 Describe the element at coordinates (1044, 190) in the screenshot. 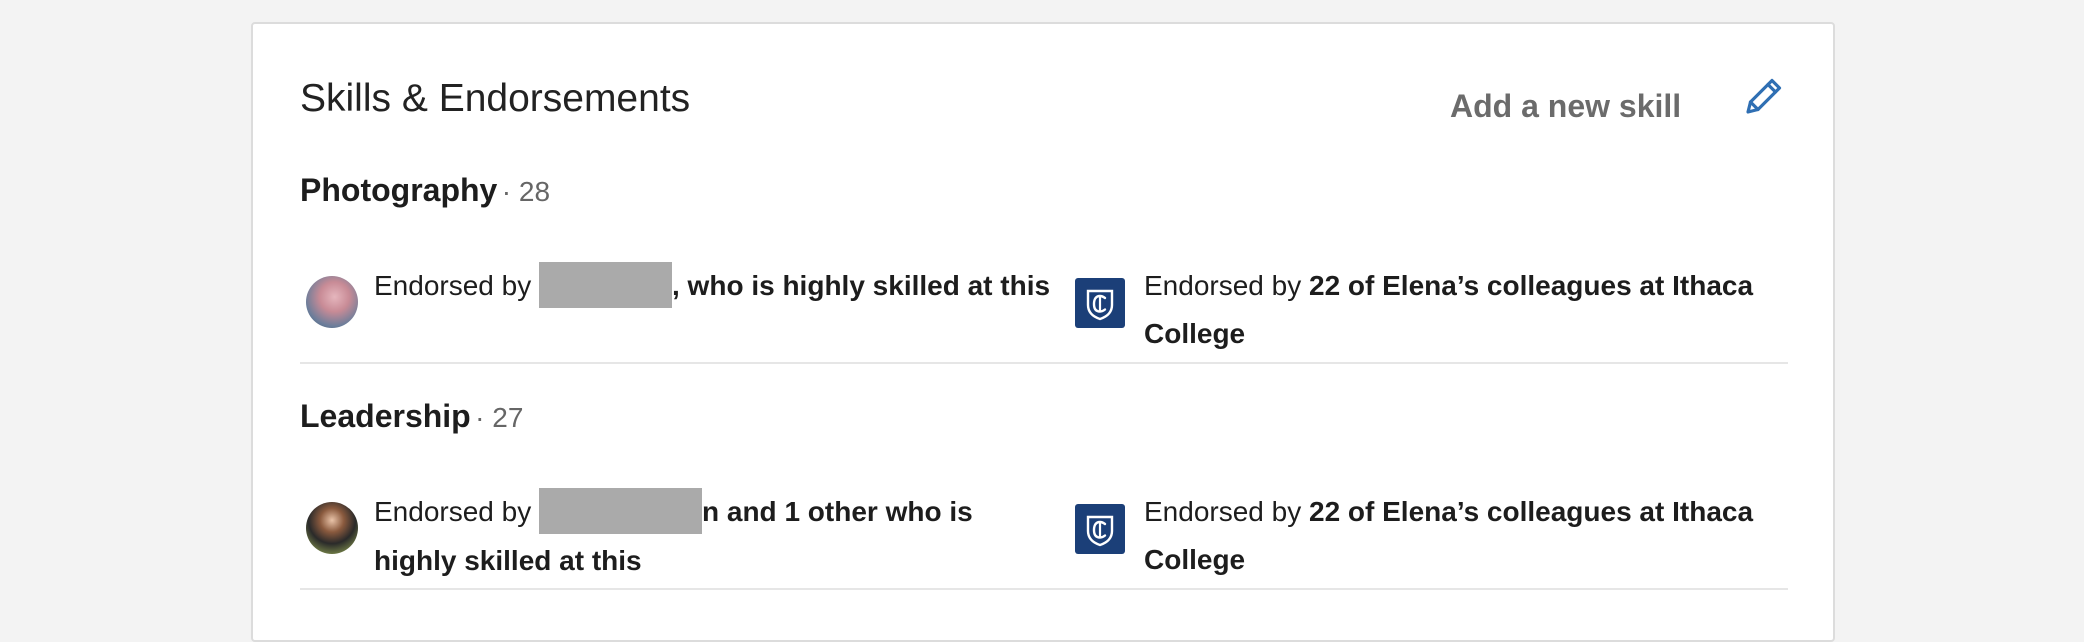

I see `skill-header: Photography · 28` at that location.